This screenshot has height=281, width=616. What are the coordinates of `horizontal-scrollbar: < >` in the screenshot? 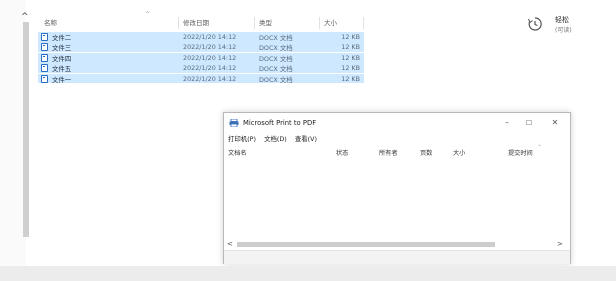 It's located at (396, 244).